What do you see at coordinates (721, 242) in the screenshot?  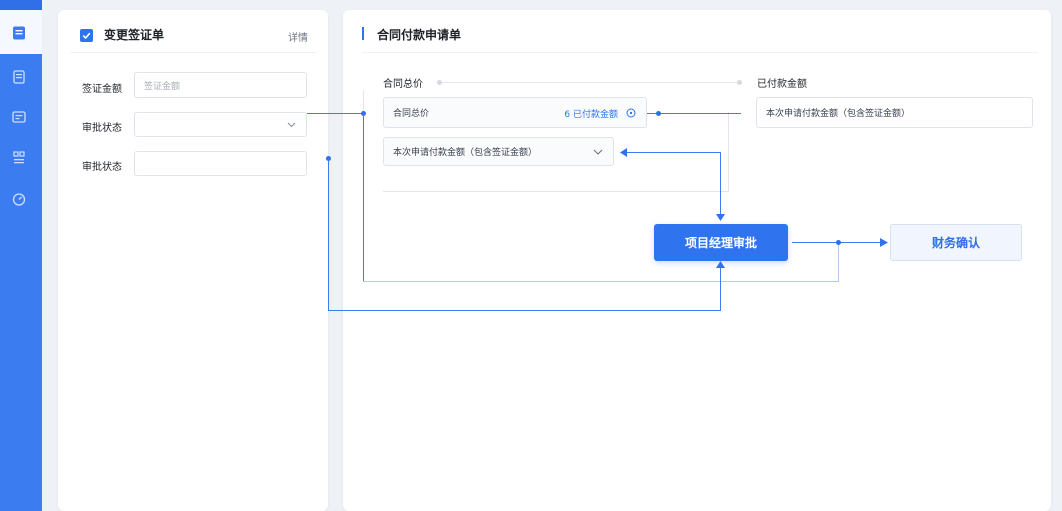 I see `project-manager-approval-button: 项目经理审批` at bounding box center [721, 242].